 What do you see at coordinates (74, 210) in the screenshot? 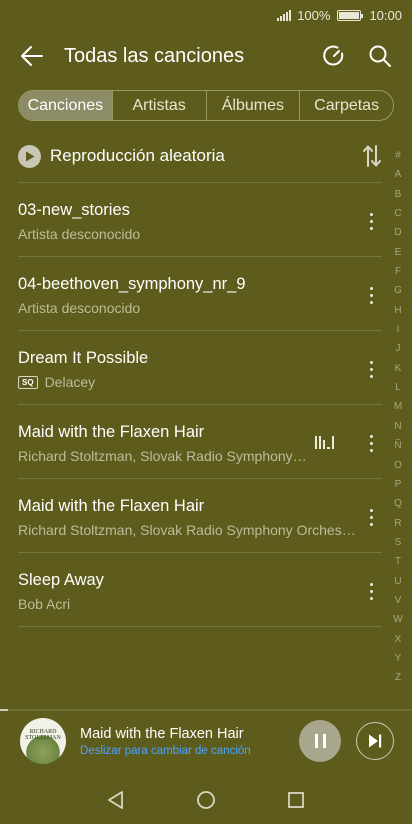
I see `song-title: 03-new_stories` at bounding box center [74, 210].